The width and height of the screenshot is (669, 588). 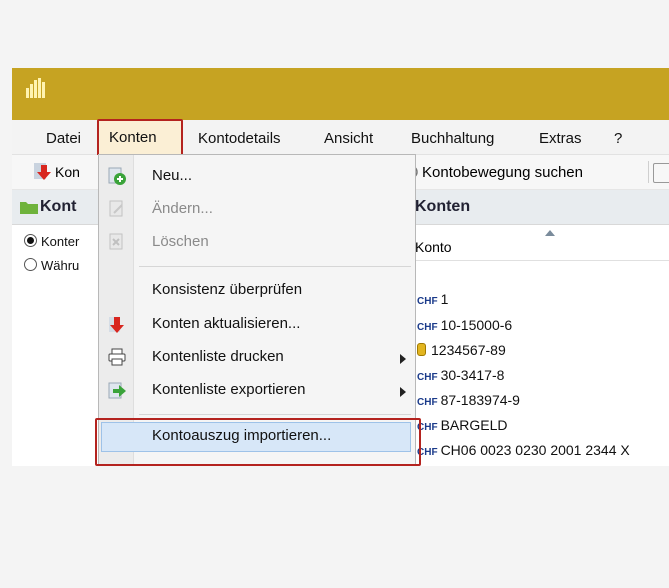 What do you see at coordinates (340, 94) in the screenshot?
I see `title-bar` at bounding box center [340, 94].